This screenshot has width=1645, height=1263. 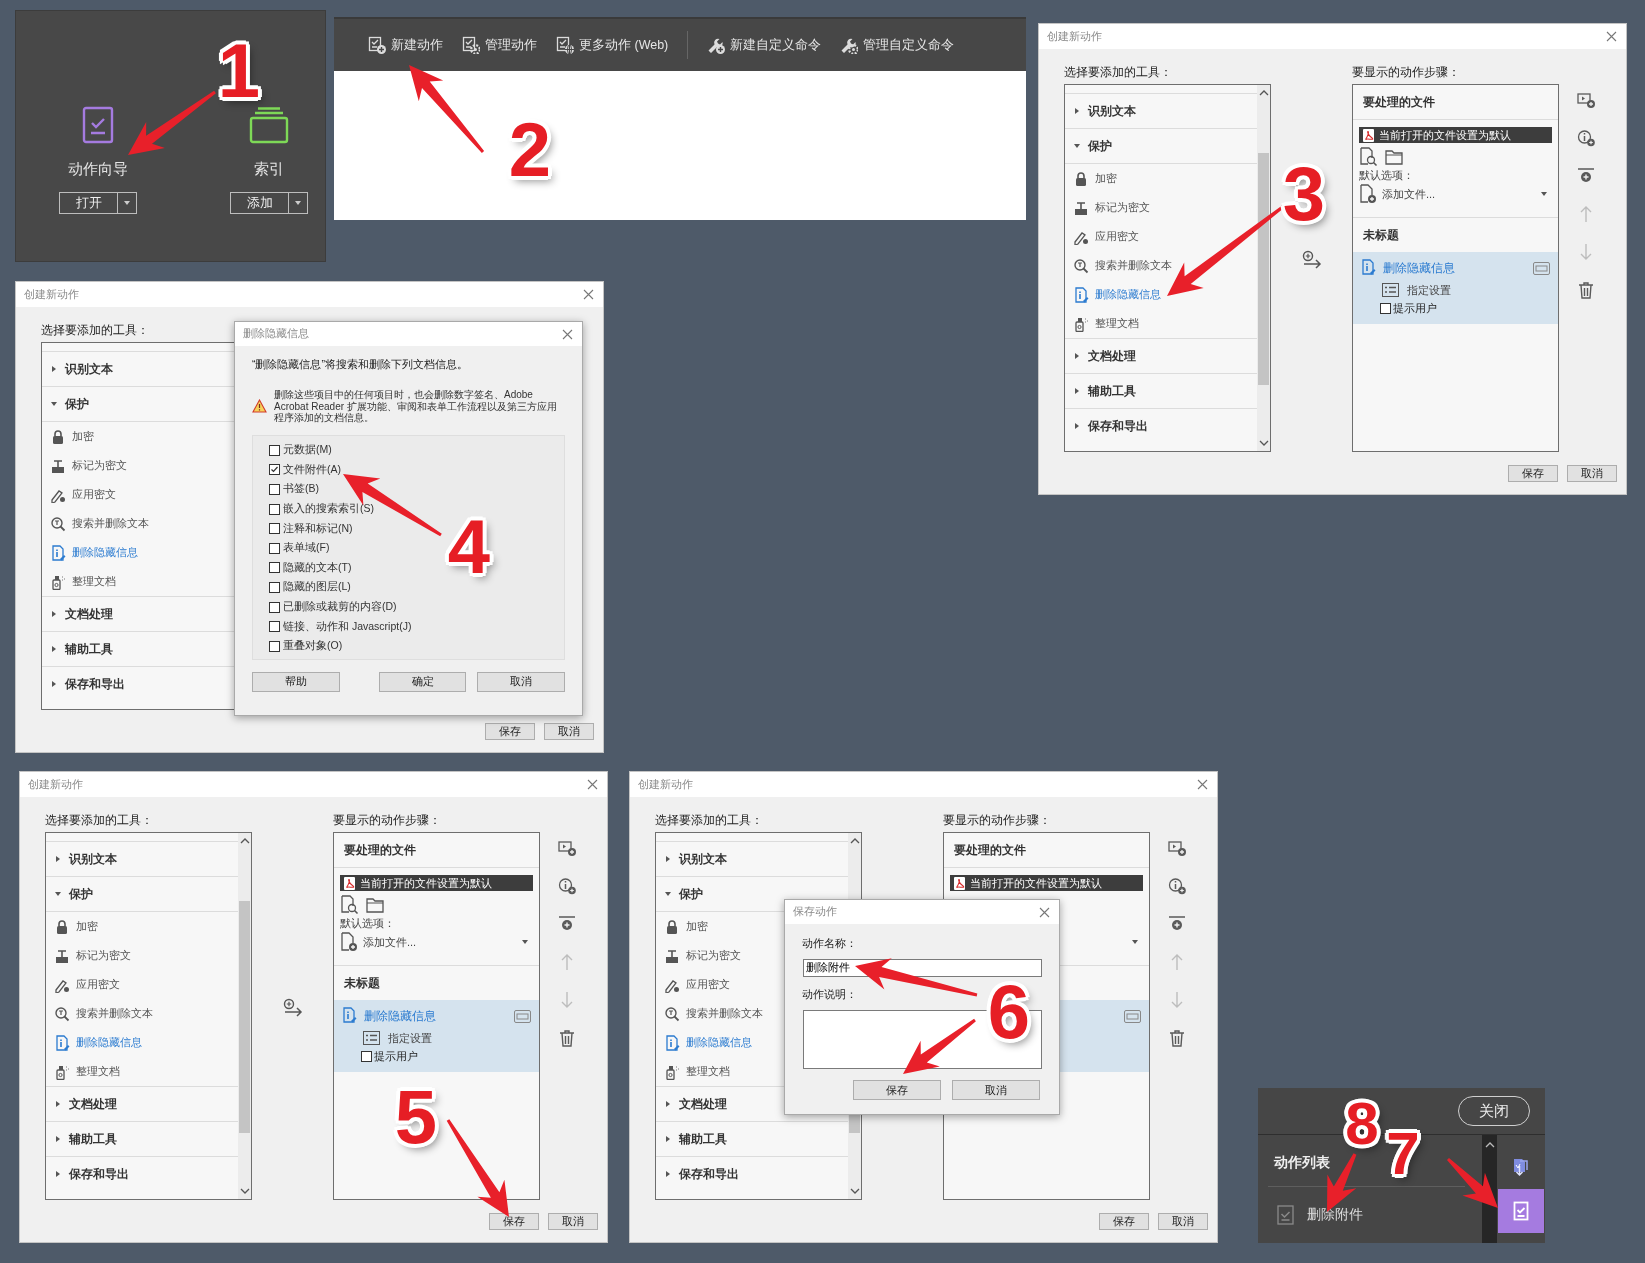 What do you see at coordinates (312, 469) in the screenshot?
I see `checkbox-label: 文件附件(A)` at bounding box center [312, 469].